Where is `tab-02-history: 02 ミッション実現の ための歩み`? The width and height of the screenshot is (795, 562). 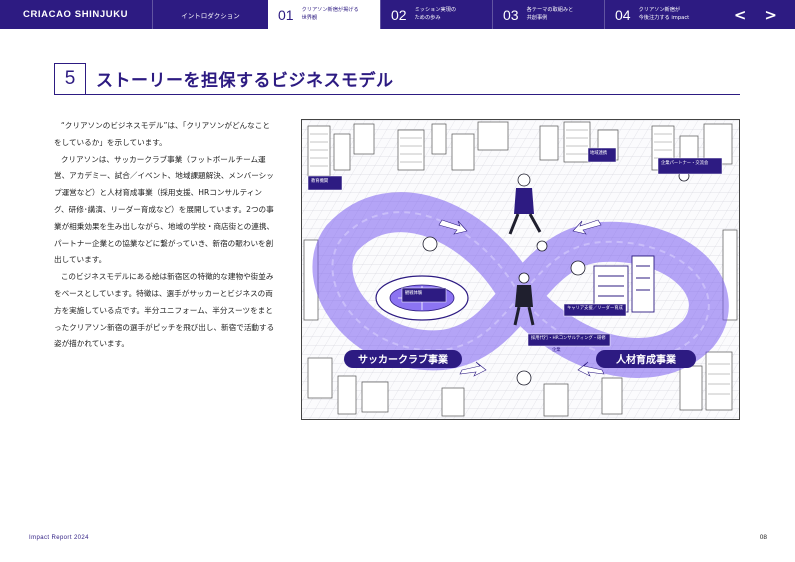 tab-02-history: 02 ミッション実現の ための歩み is located at coordinates (436, 14).